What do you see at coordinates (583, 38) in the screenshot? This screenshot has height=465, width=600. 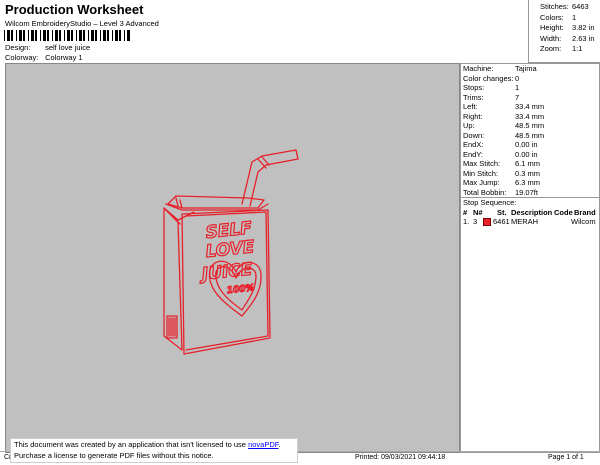 I see `stat-value: 2.63 in` at bounding box center [583, 38].